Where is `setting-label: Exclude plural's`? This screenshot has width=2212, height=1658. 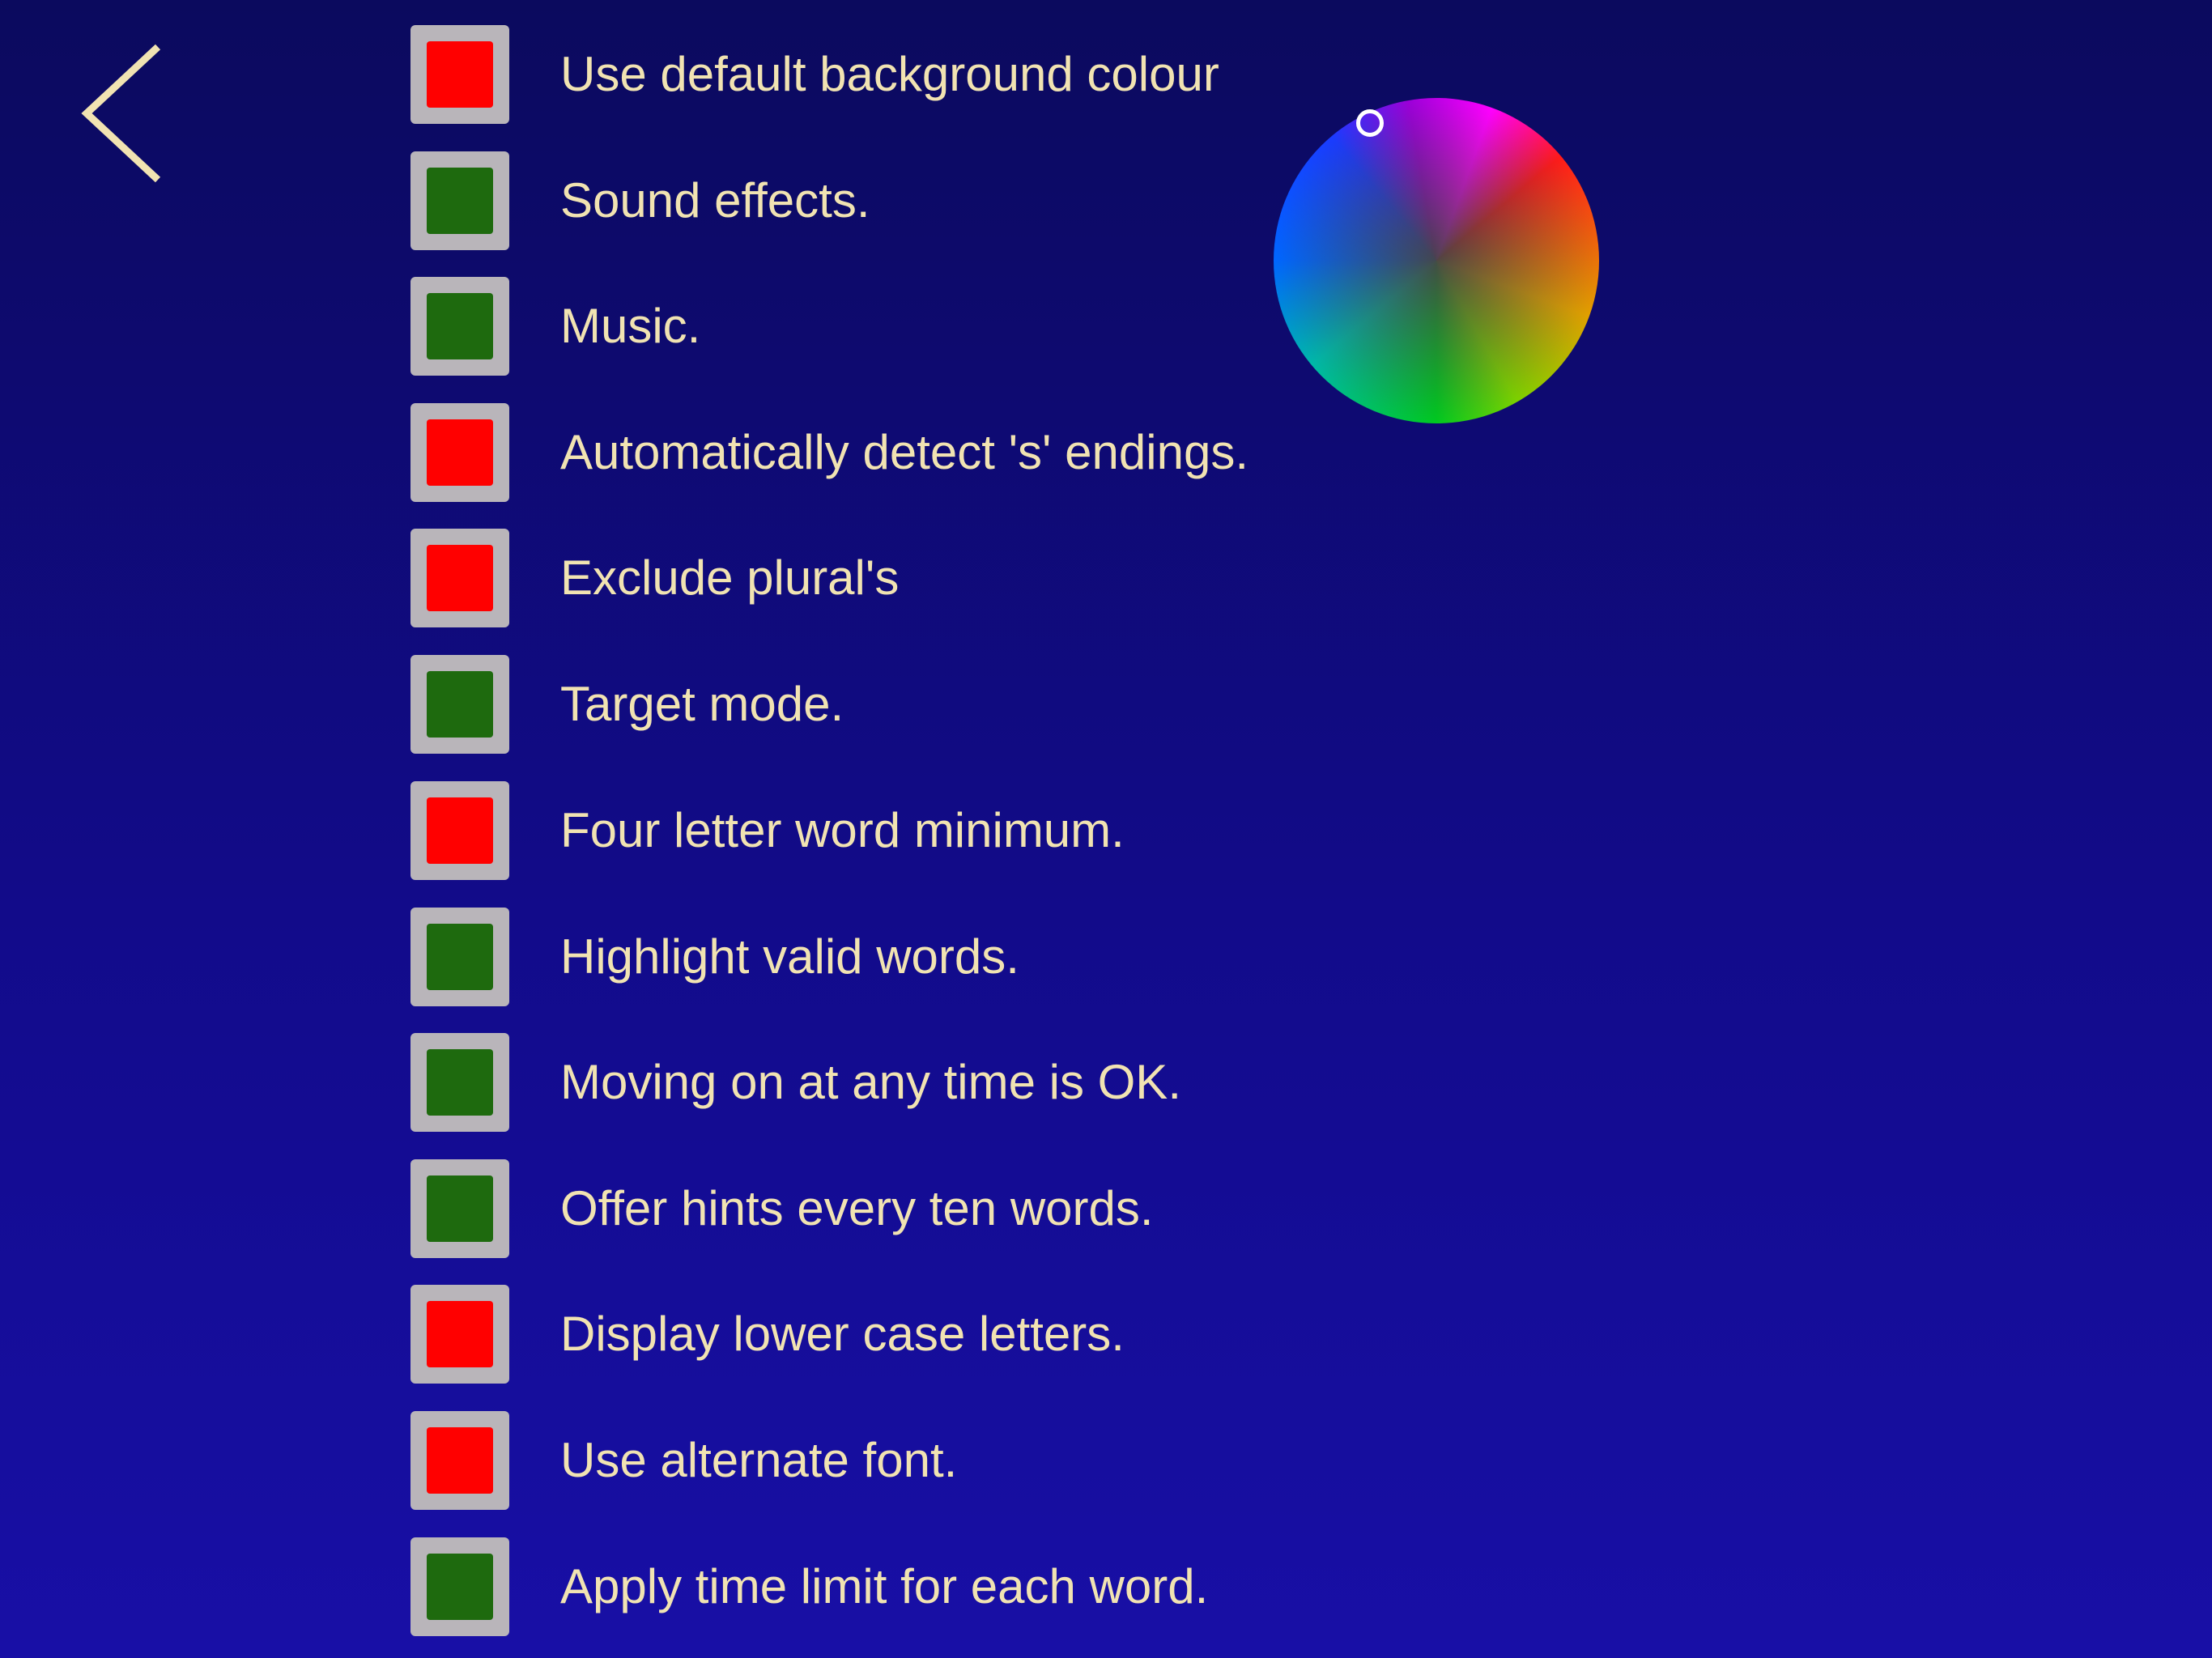 setting-label: Exclude plural's is located at coordinates (730, 578).